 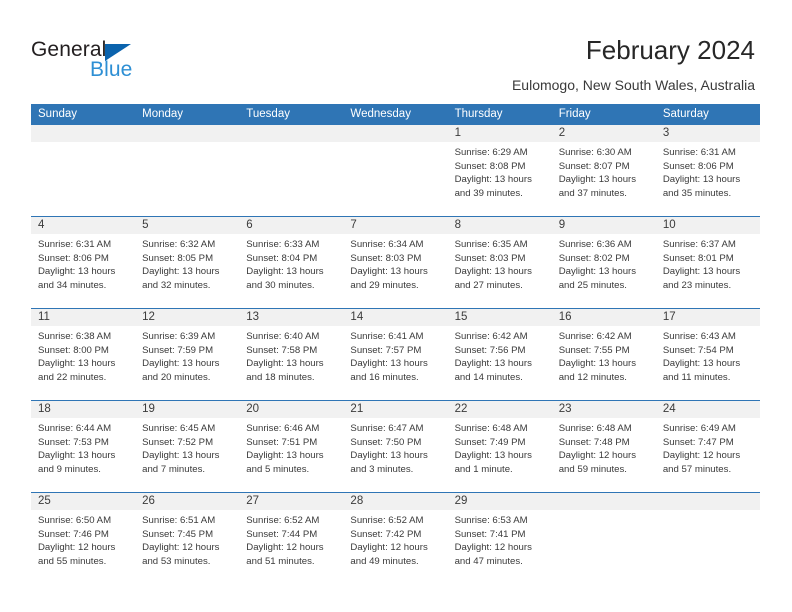 I want to click on day-number, so click(x=395, y=133).